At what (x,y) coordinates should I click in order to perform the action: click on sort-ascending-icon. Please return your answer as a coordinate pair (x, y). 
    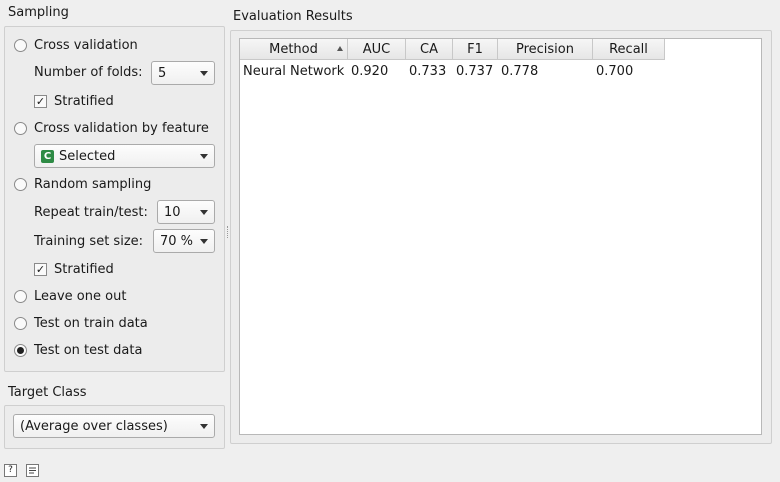
    Looking at the image, I should click on (340, 48).